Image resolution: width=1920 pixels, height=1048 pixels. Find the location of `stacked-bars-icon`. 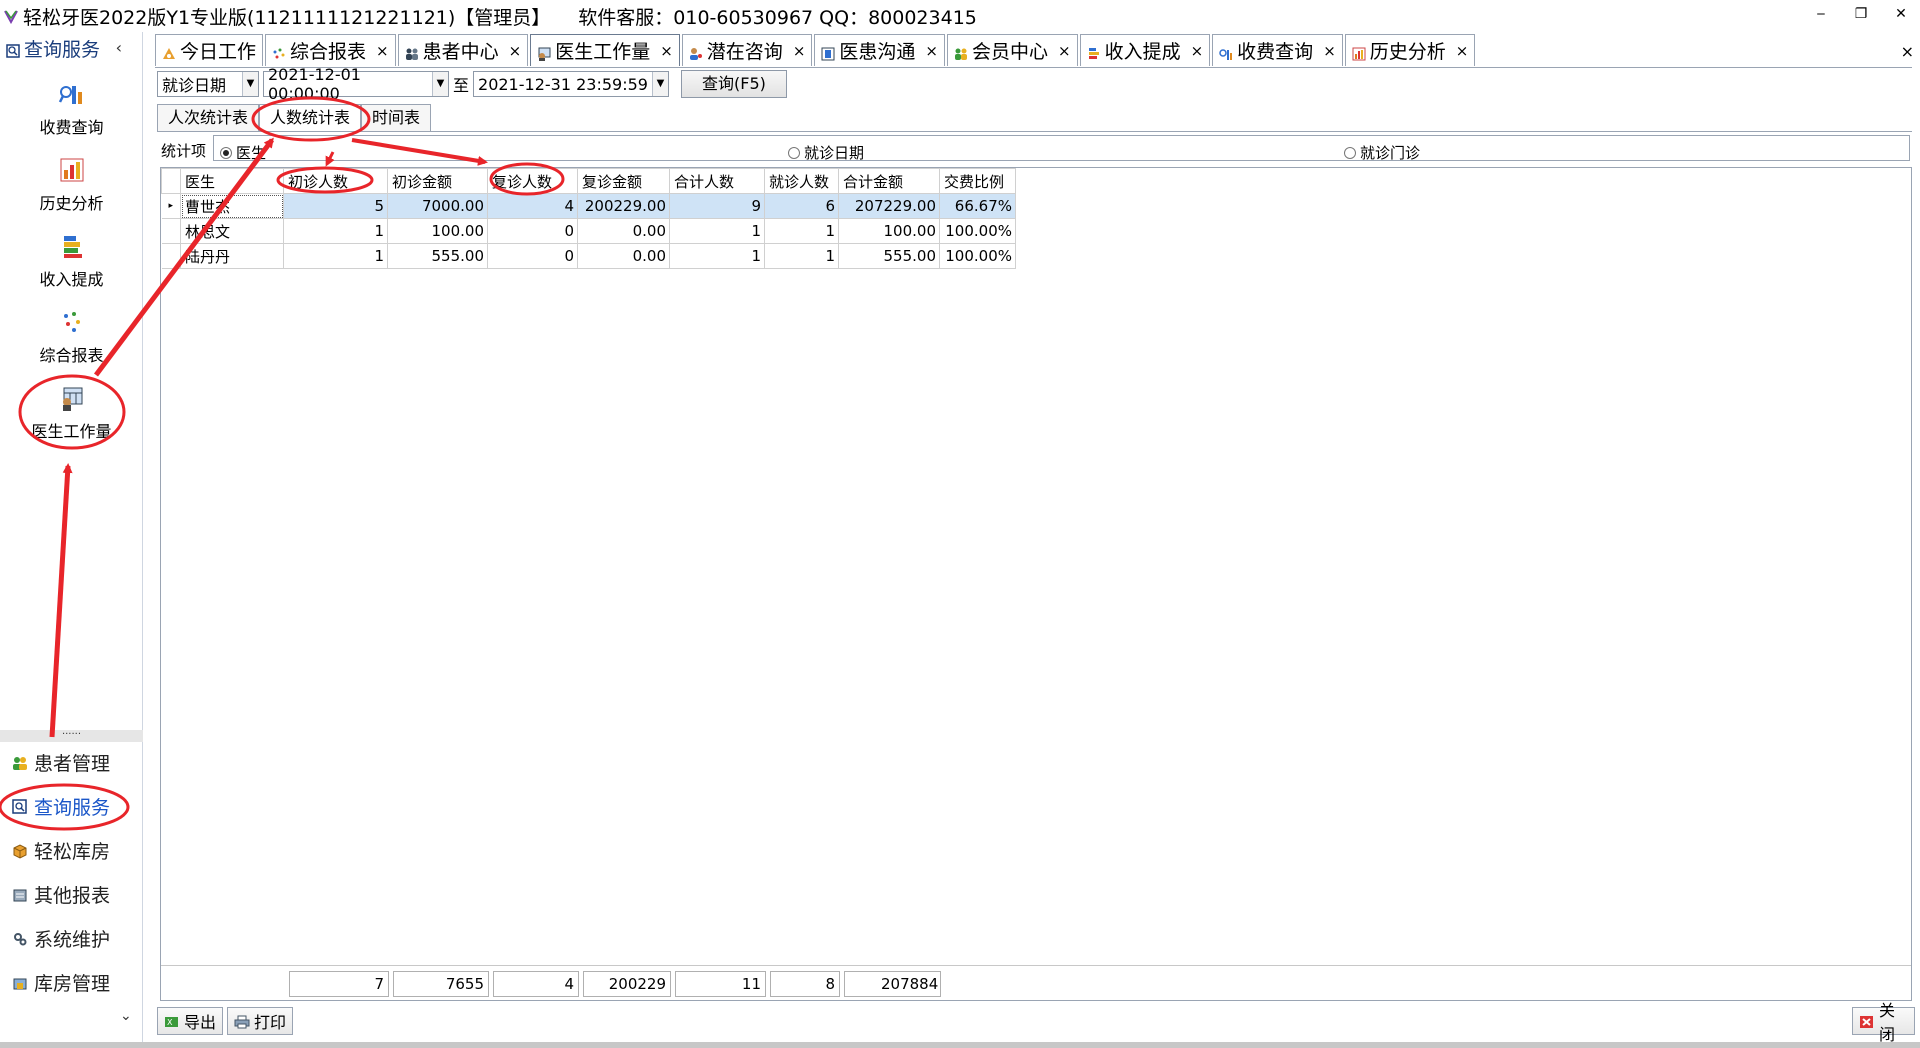

stacked-bars-icon is located at coordinates (72, 246).